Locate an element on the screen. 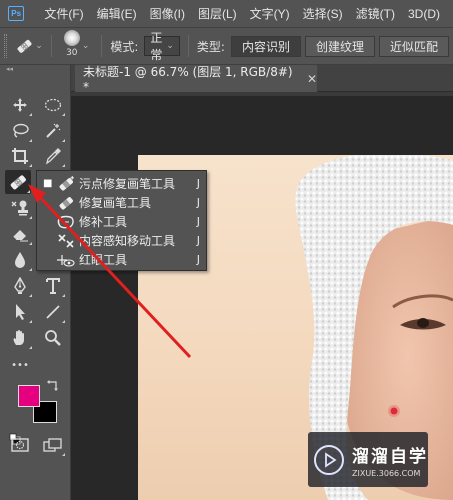 This screenshot has width=453, height=500. watermark-title: 溜溜自学 is located at coordinates (390, 456).